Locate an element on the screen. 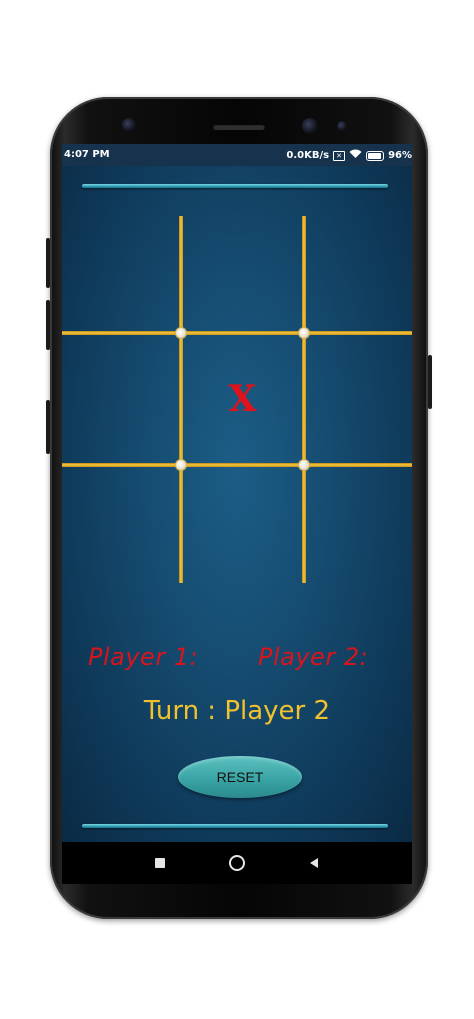  front-camera-icon is located at coordinates (310, 126).